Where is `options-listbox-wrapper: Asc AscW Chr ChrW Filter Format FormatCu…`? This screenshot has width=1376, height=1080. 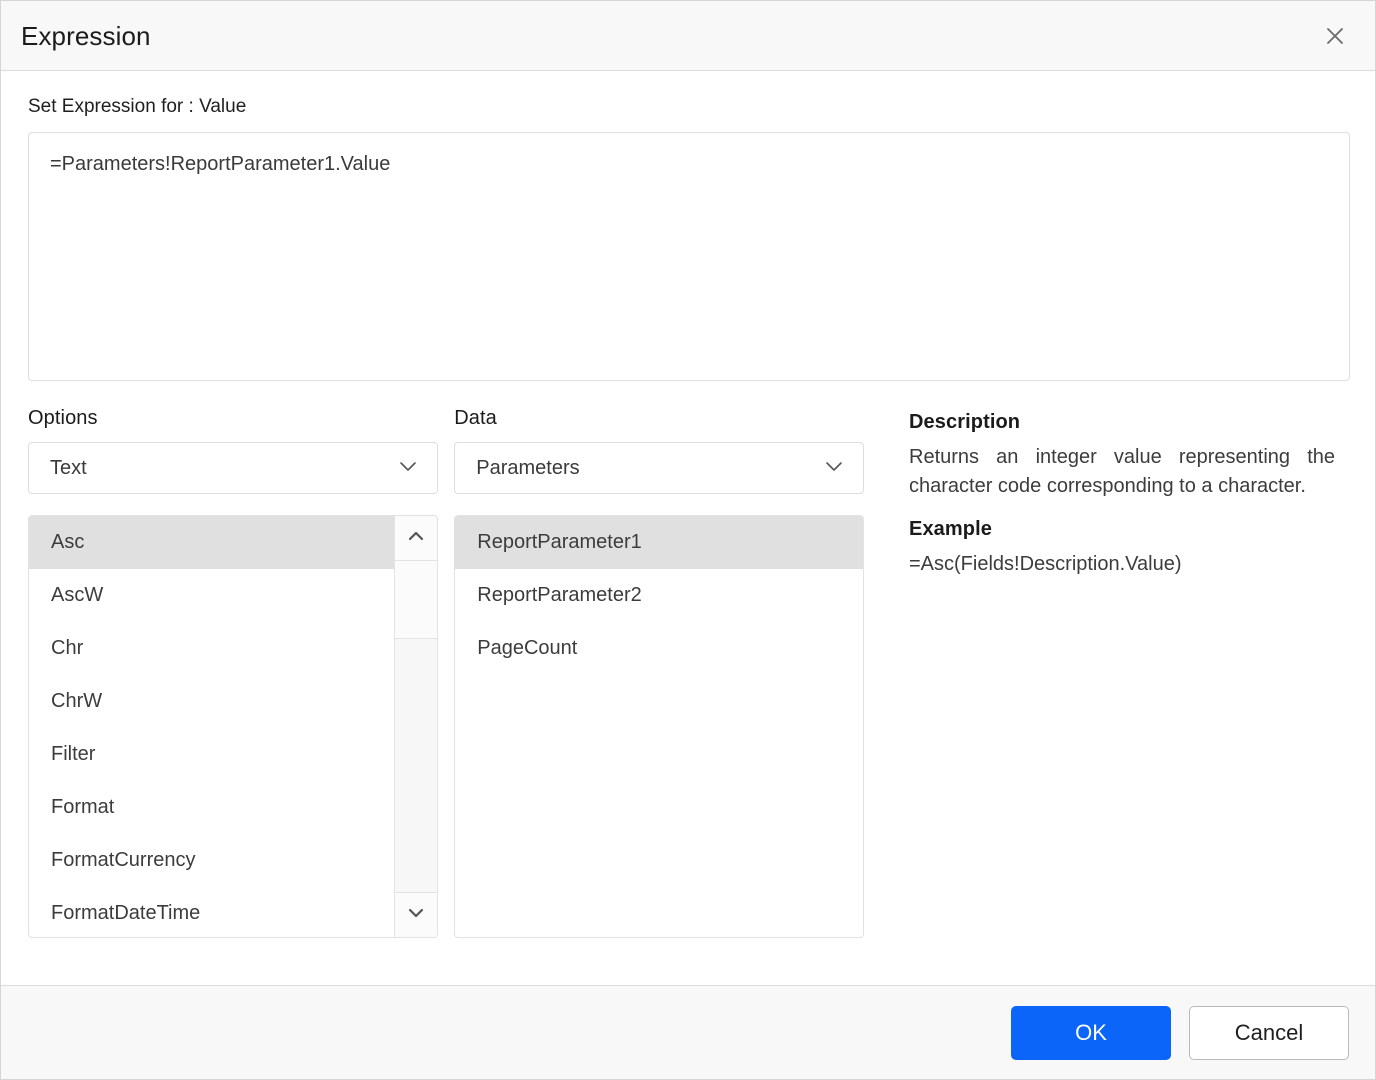 options-listbox-wrapper: Asc AscW Chr ChrW Filter Format FormatCu… is located at coordinates (233, 726).